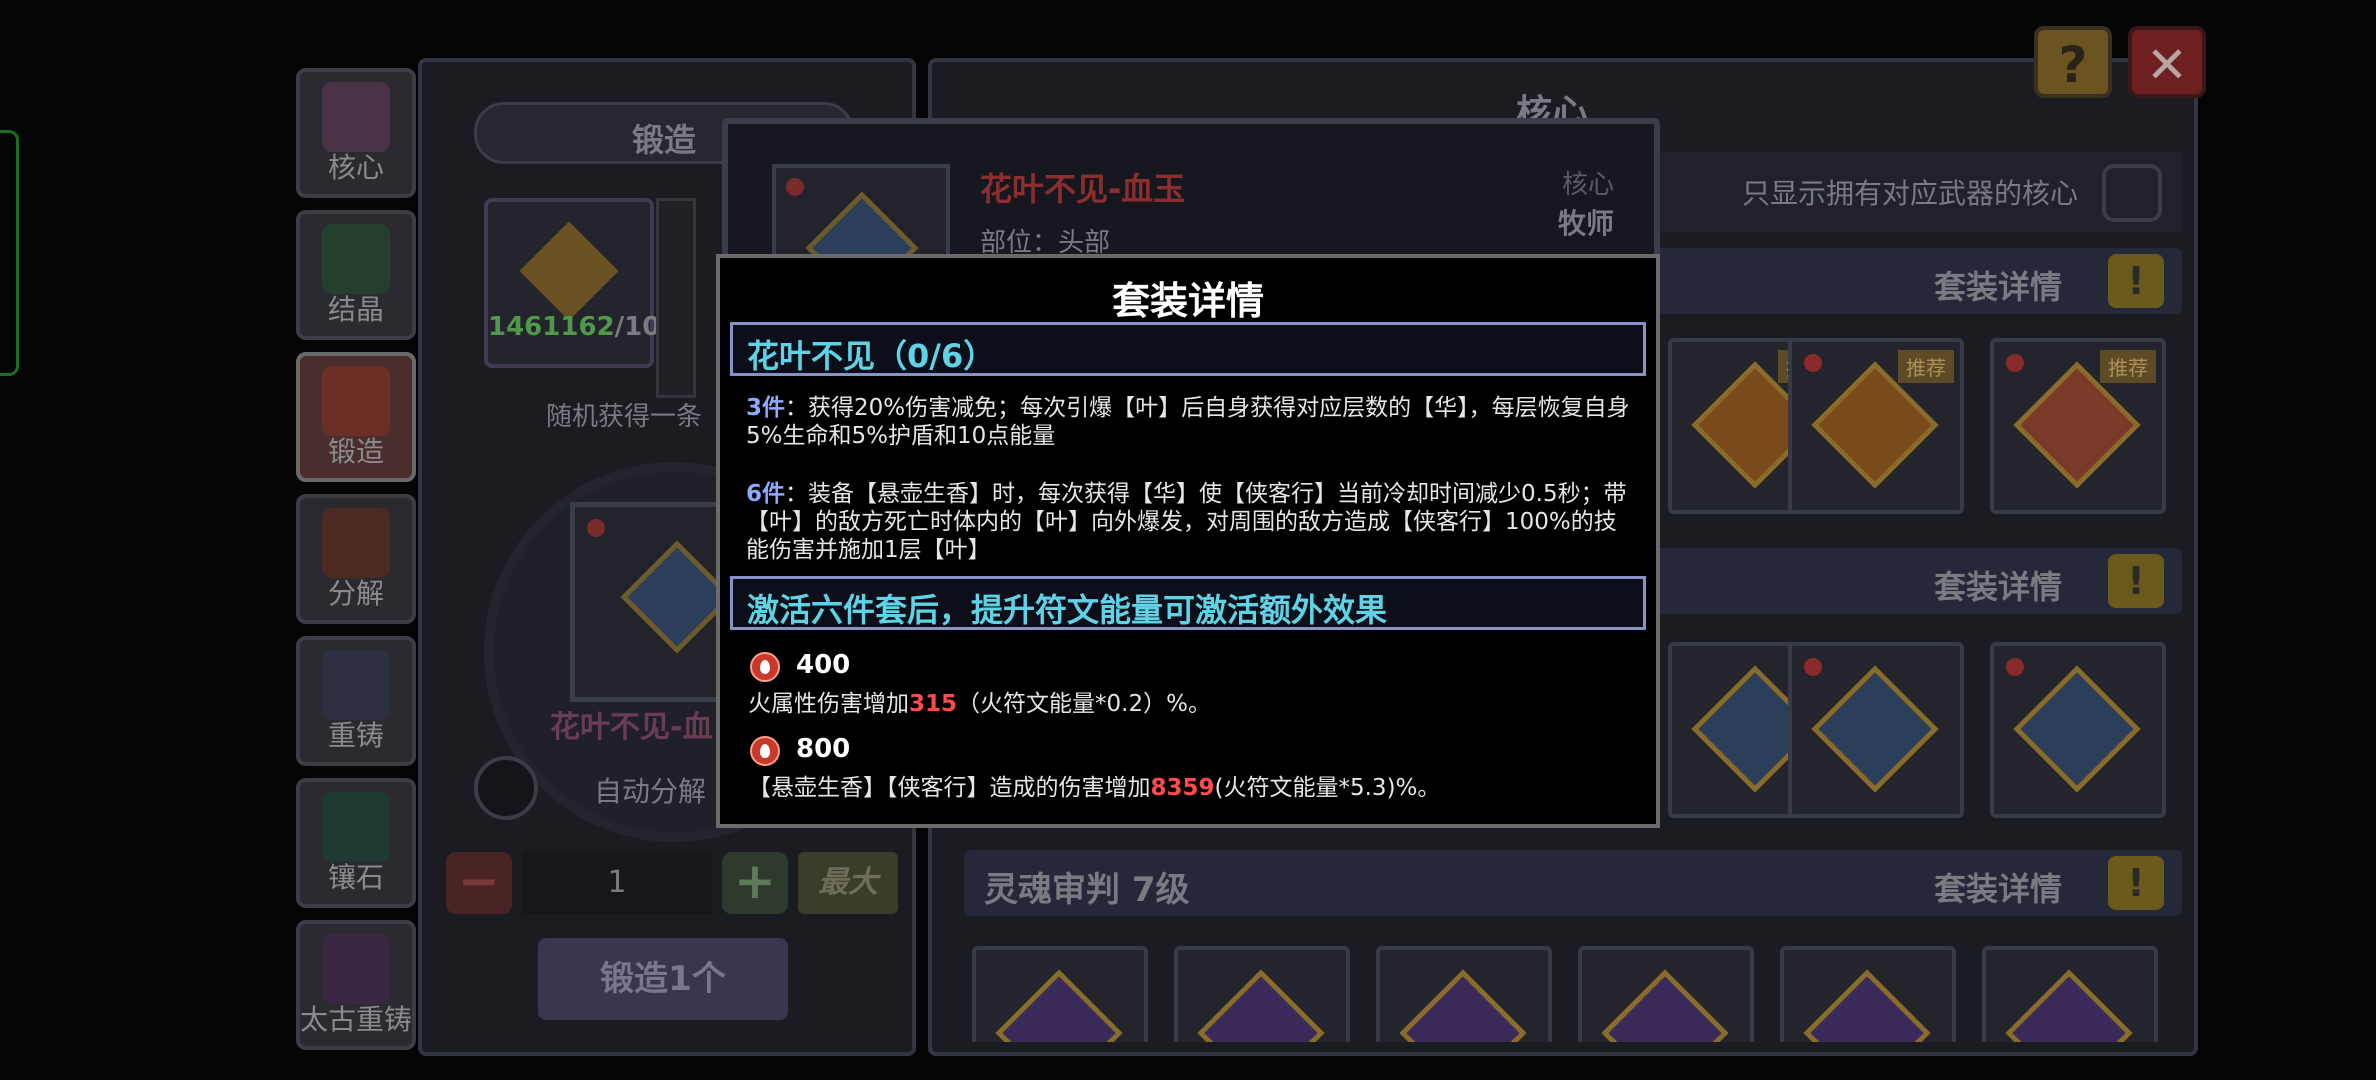  What do you see at coordinates (551, 327) in the screenshot?
I see `material-count: 1461162` at bounding box center [551, 327].